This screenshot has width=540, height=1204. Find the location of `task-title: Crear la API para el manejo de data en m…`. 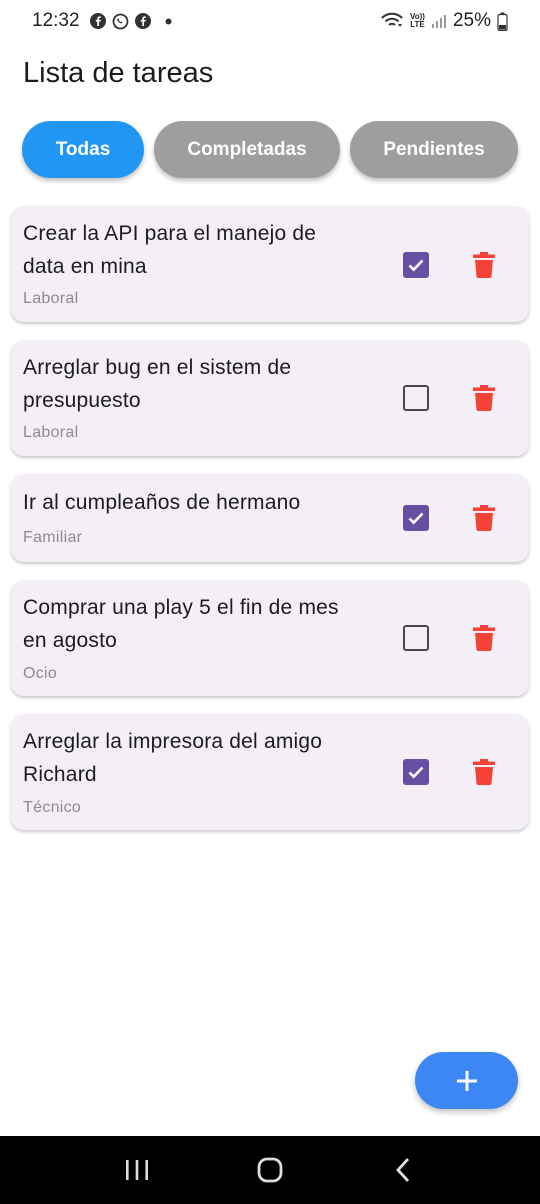

task-title: Crear la API para el manejo de data en m… is located at coordinates (170, 250).